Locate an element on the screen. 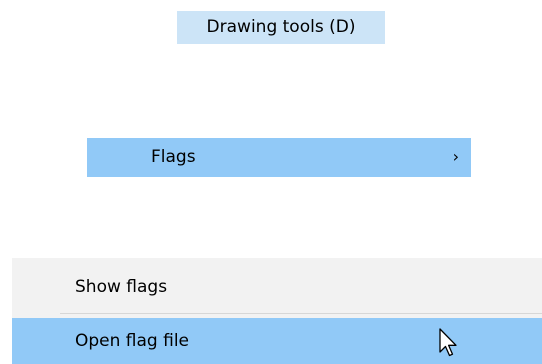 This screenshot has width=542, height=364. menu-separator is located at coordinates (301, 313).